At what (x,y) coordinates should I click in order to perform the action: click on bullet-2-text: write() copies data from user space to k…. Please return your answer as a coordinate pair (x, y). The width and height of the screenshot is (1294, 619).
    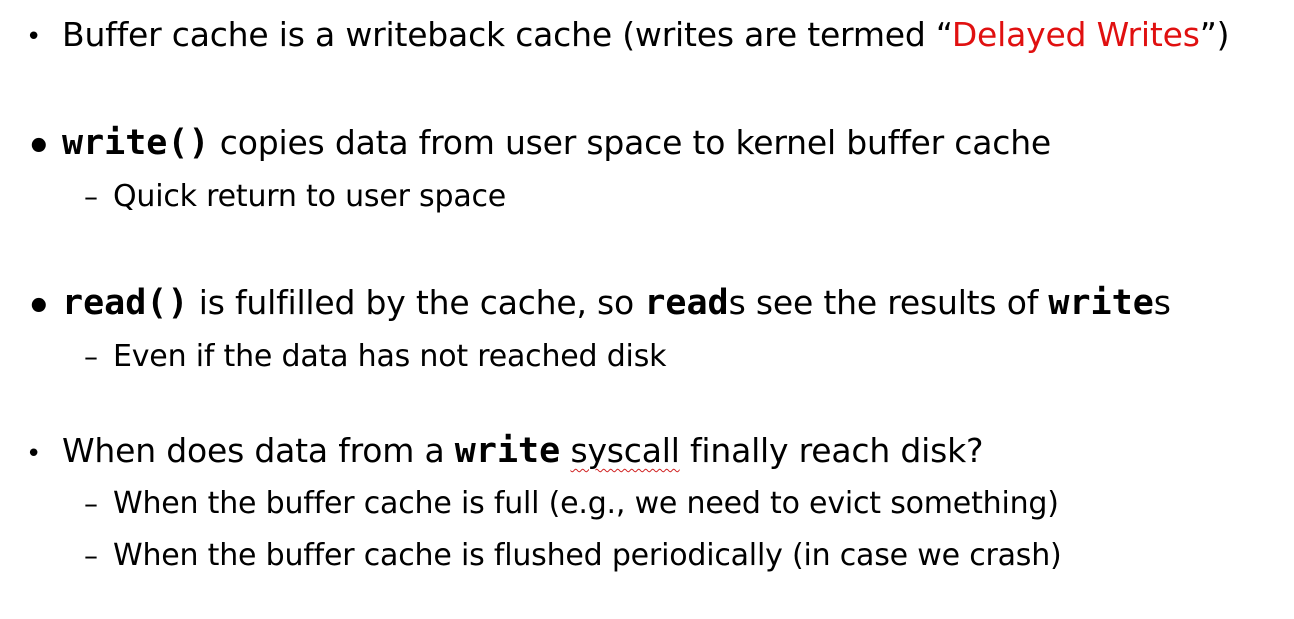
    Looking at the image, I should click on (556, 143).